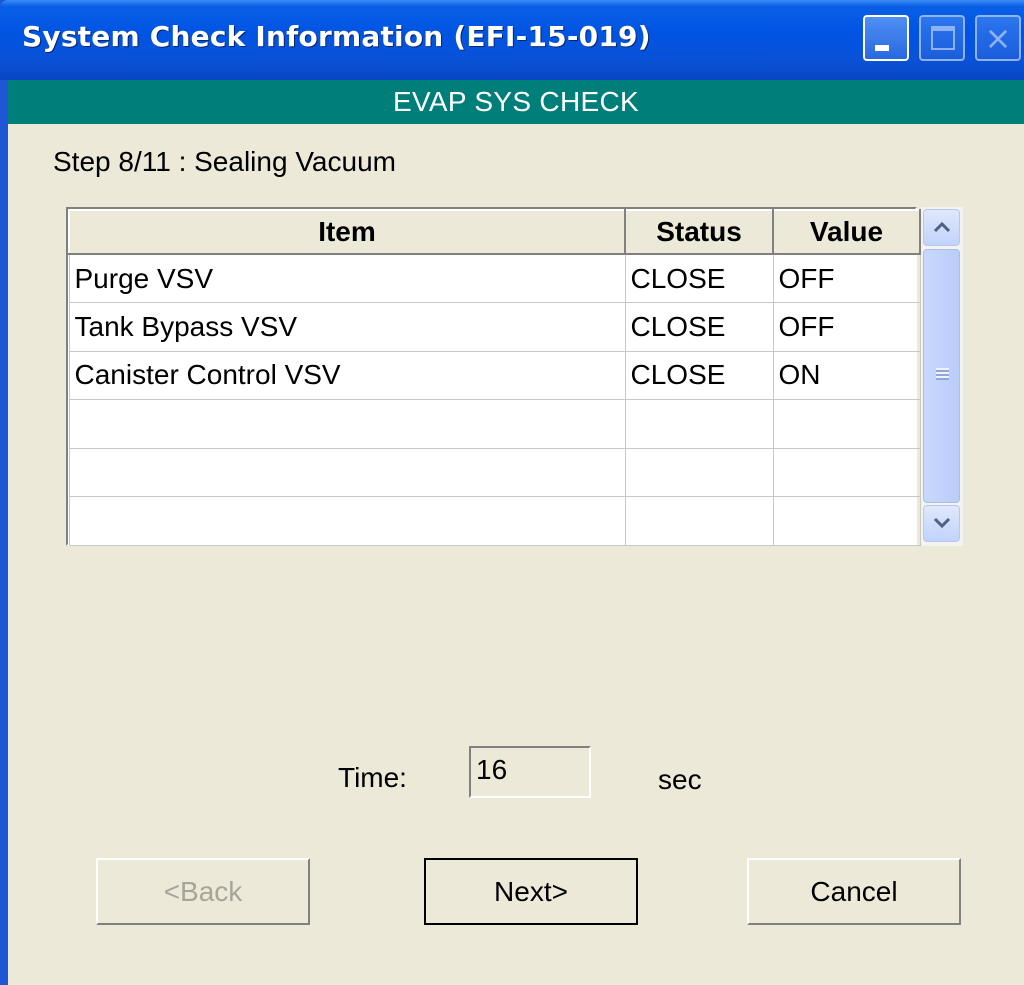 Image resolution: width=1024 pixels, height=985 pixels. What do you see at coordinates (203, 891) in the screenshot?
I see `back-button: <Back` at bounding box center [203, 891].